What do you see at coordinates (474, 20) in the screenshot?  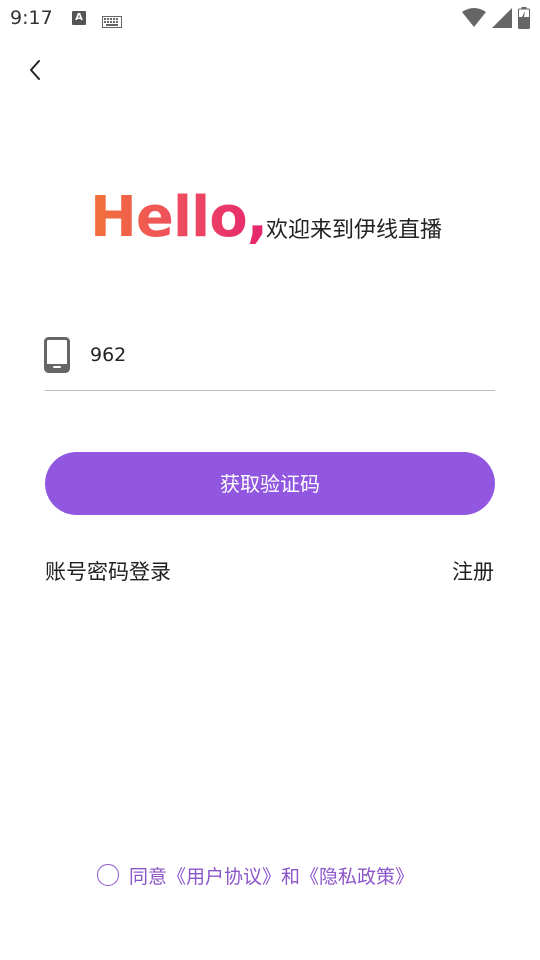 I see `wifi-icon` at bounding box center [474, 20].